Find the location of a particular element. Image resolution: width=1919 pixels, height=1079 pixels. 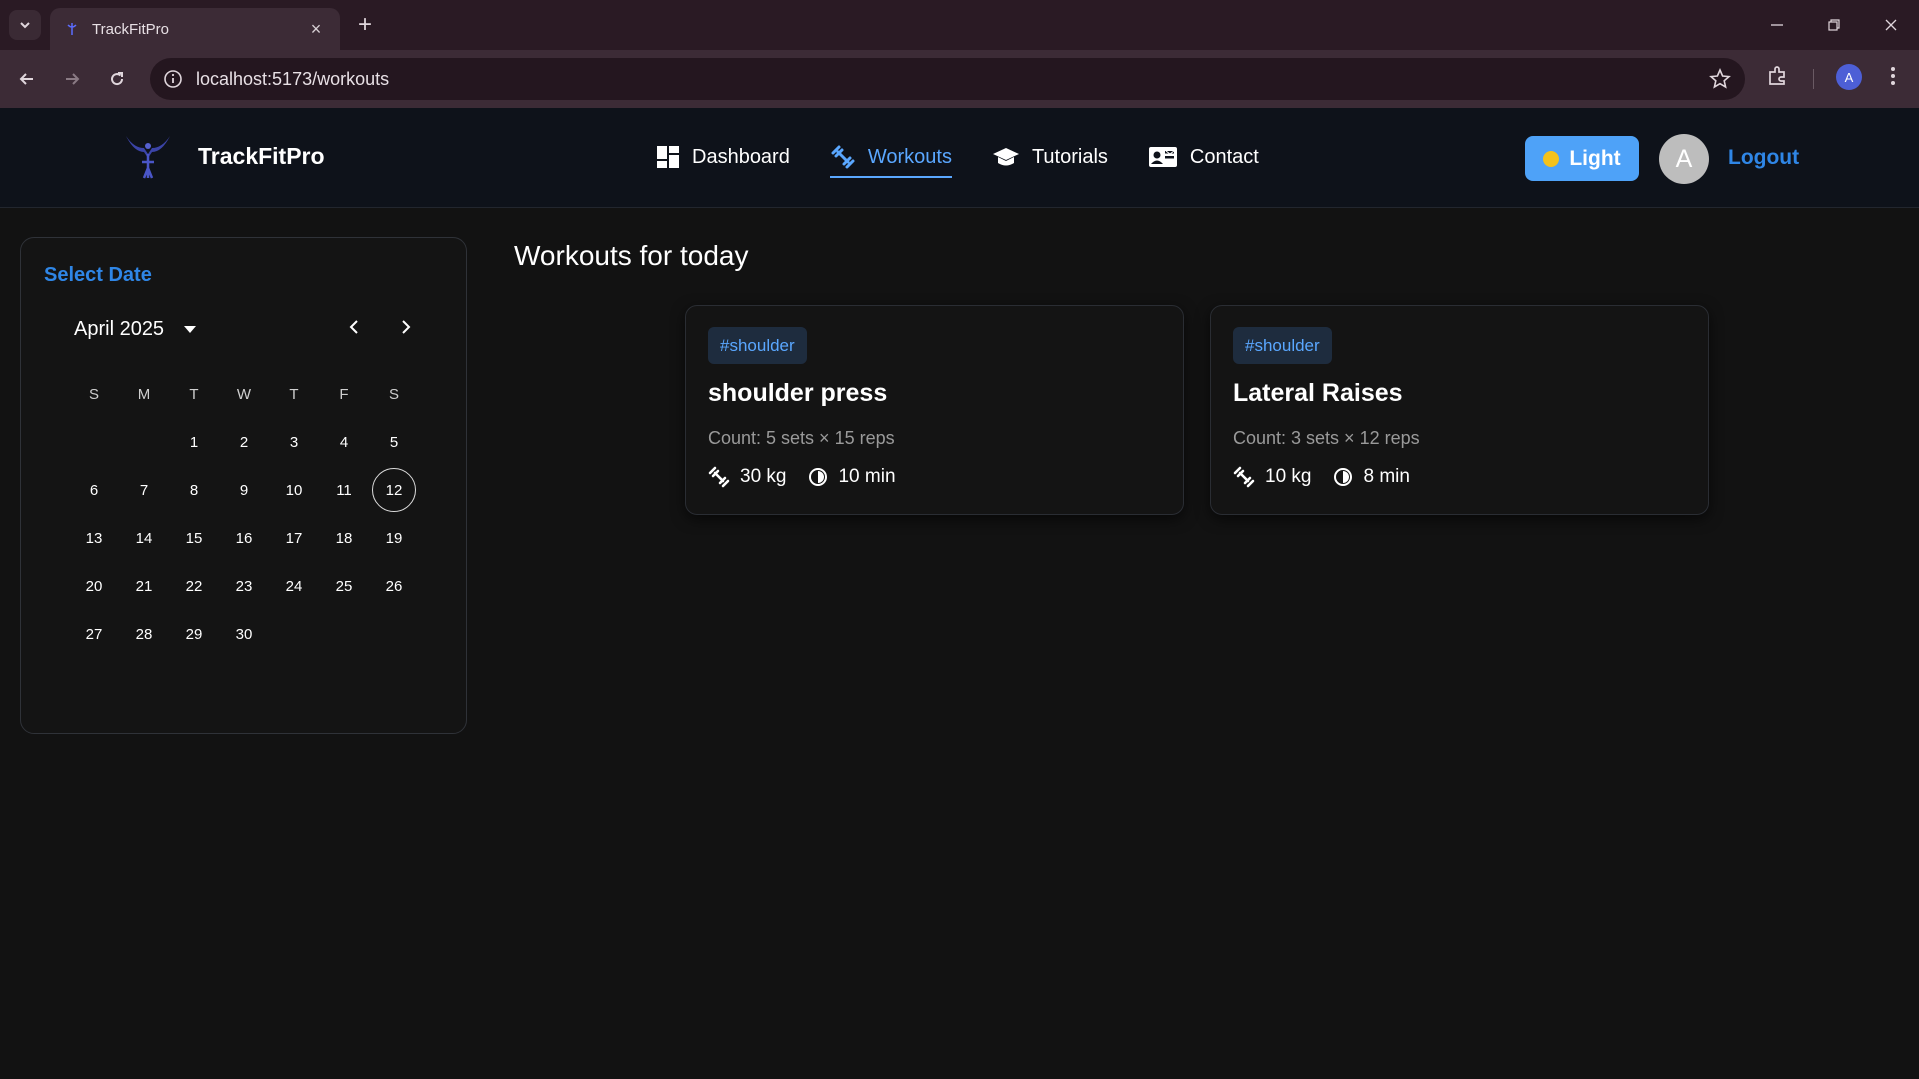

workout-name: Lateral Raises is located at coordinates (1318, 393).